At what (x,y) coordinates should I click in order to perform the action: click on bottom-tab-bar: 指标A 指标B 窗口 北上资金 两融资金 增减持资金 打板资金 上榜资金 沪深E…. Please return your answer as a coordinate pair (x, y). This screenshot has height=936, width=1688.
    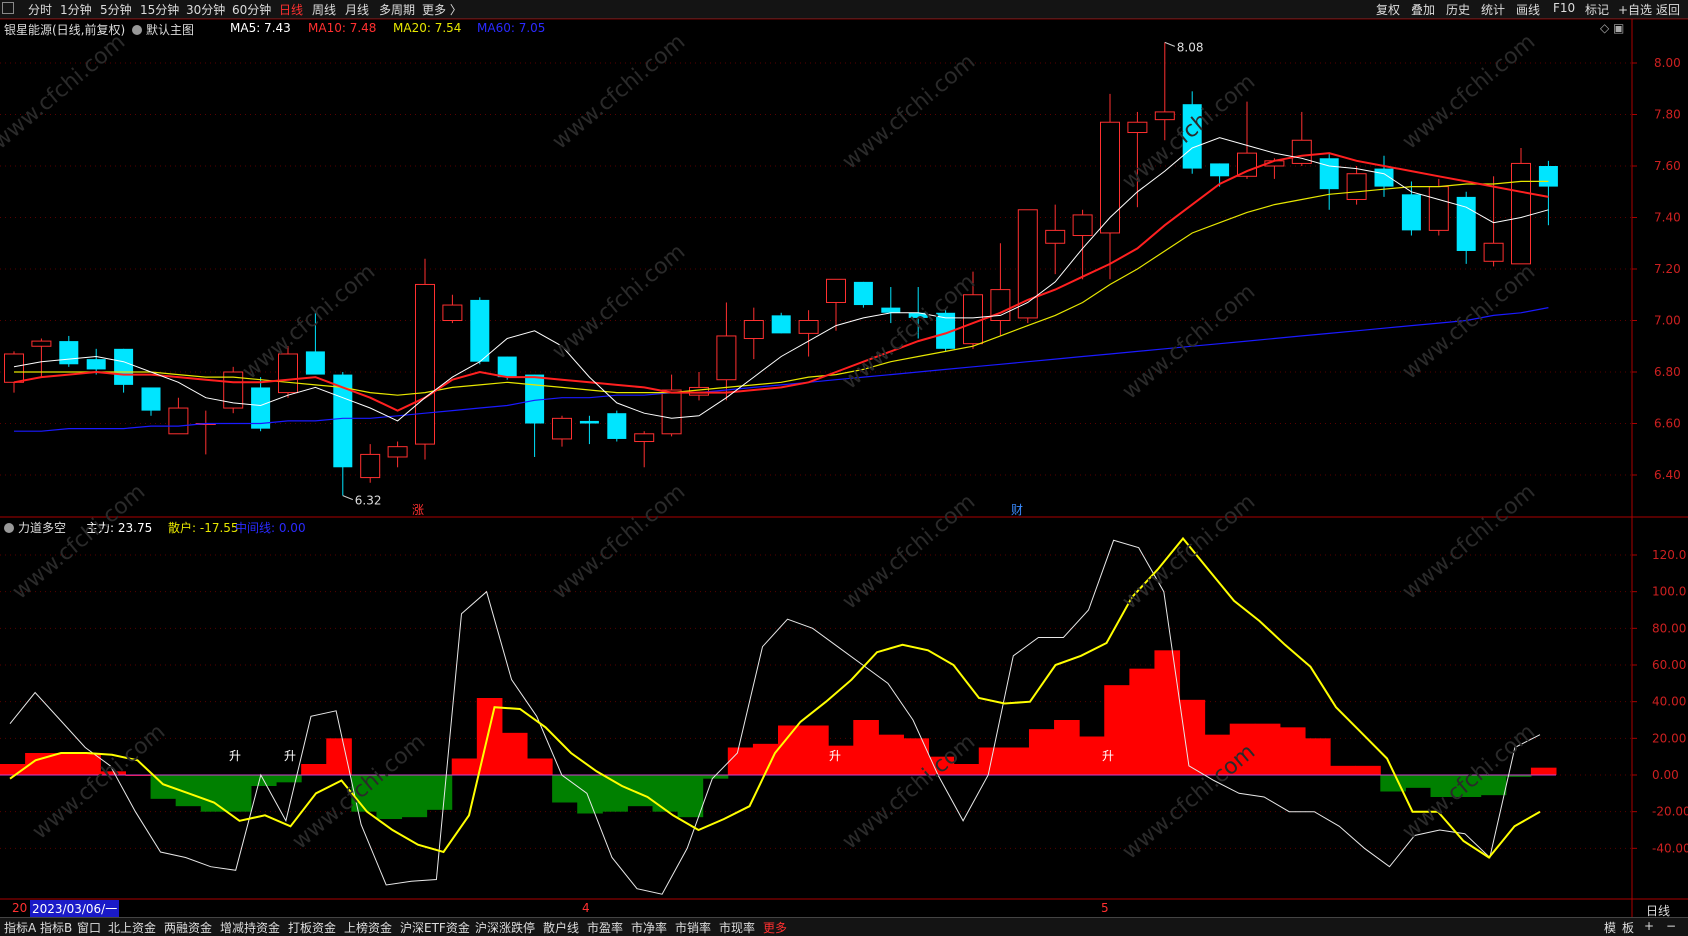
    Looking at the image, I should click on (844, 926).